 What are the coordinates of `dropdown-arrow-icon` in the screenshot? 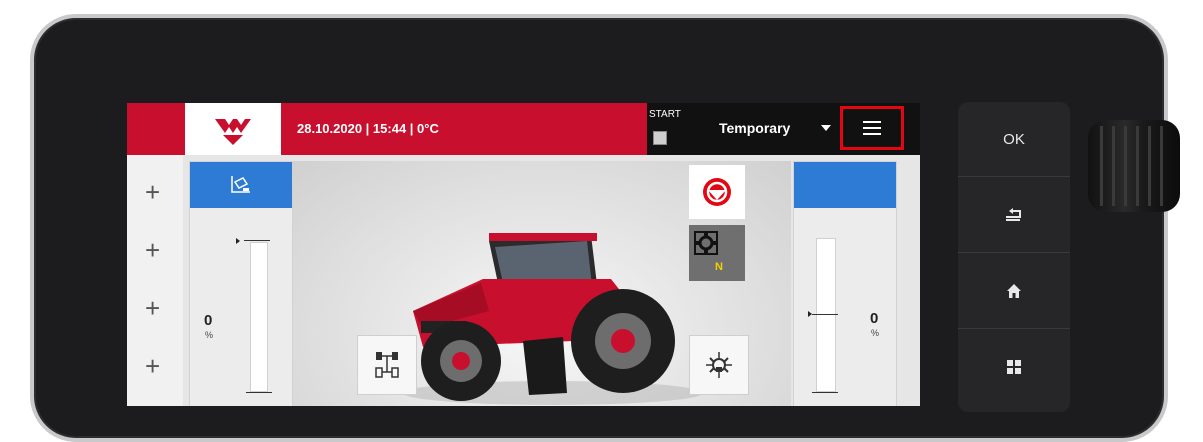 It's located at (826, 128).